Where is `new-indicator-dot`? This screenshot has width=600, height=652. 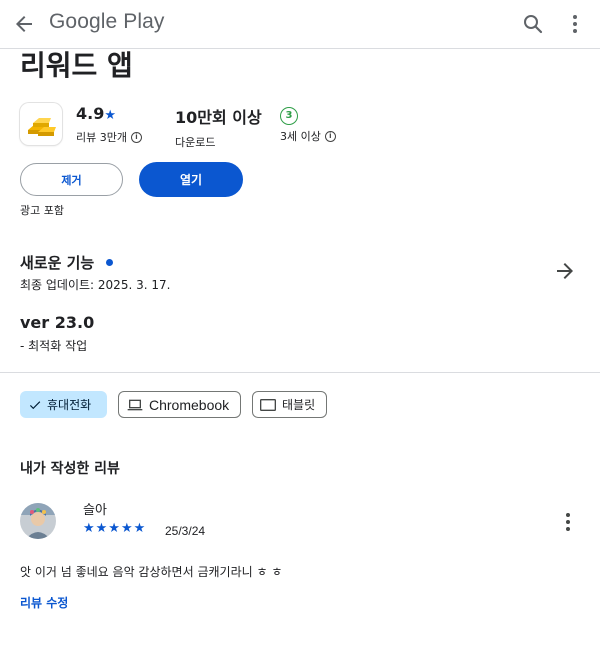
new-indicator-dot is located at coordinates (110, 262).